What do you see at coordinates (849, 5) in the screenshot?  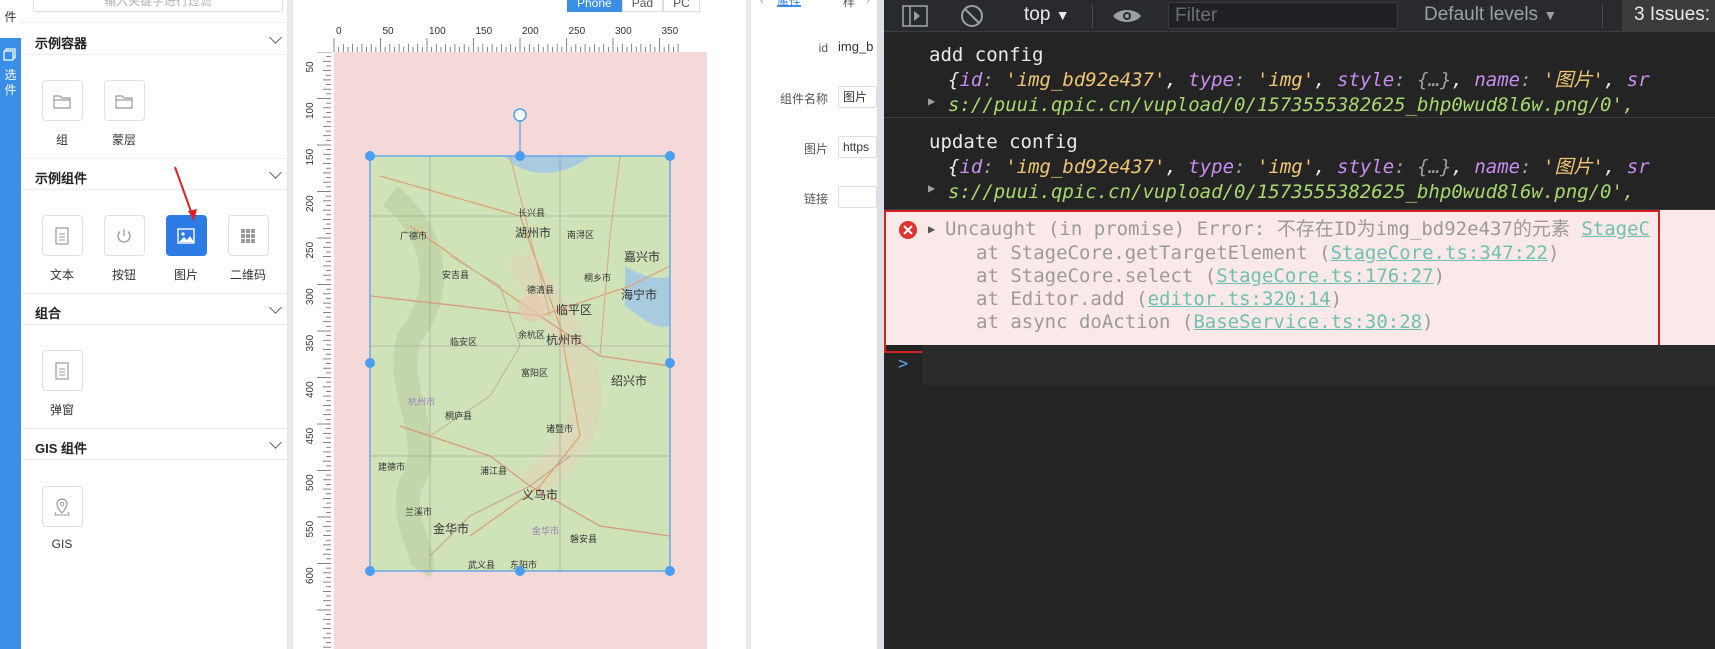 I see `tab-style: 样` at bounding box center [849, 5].